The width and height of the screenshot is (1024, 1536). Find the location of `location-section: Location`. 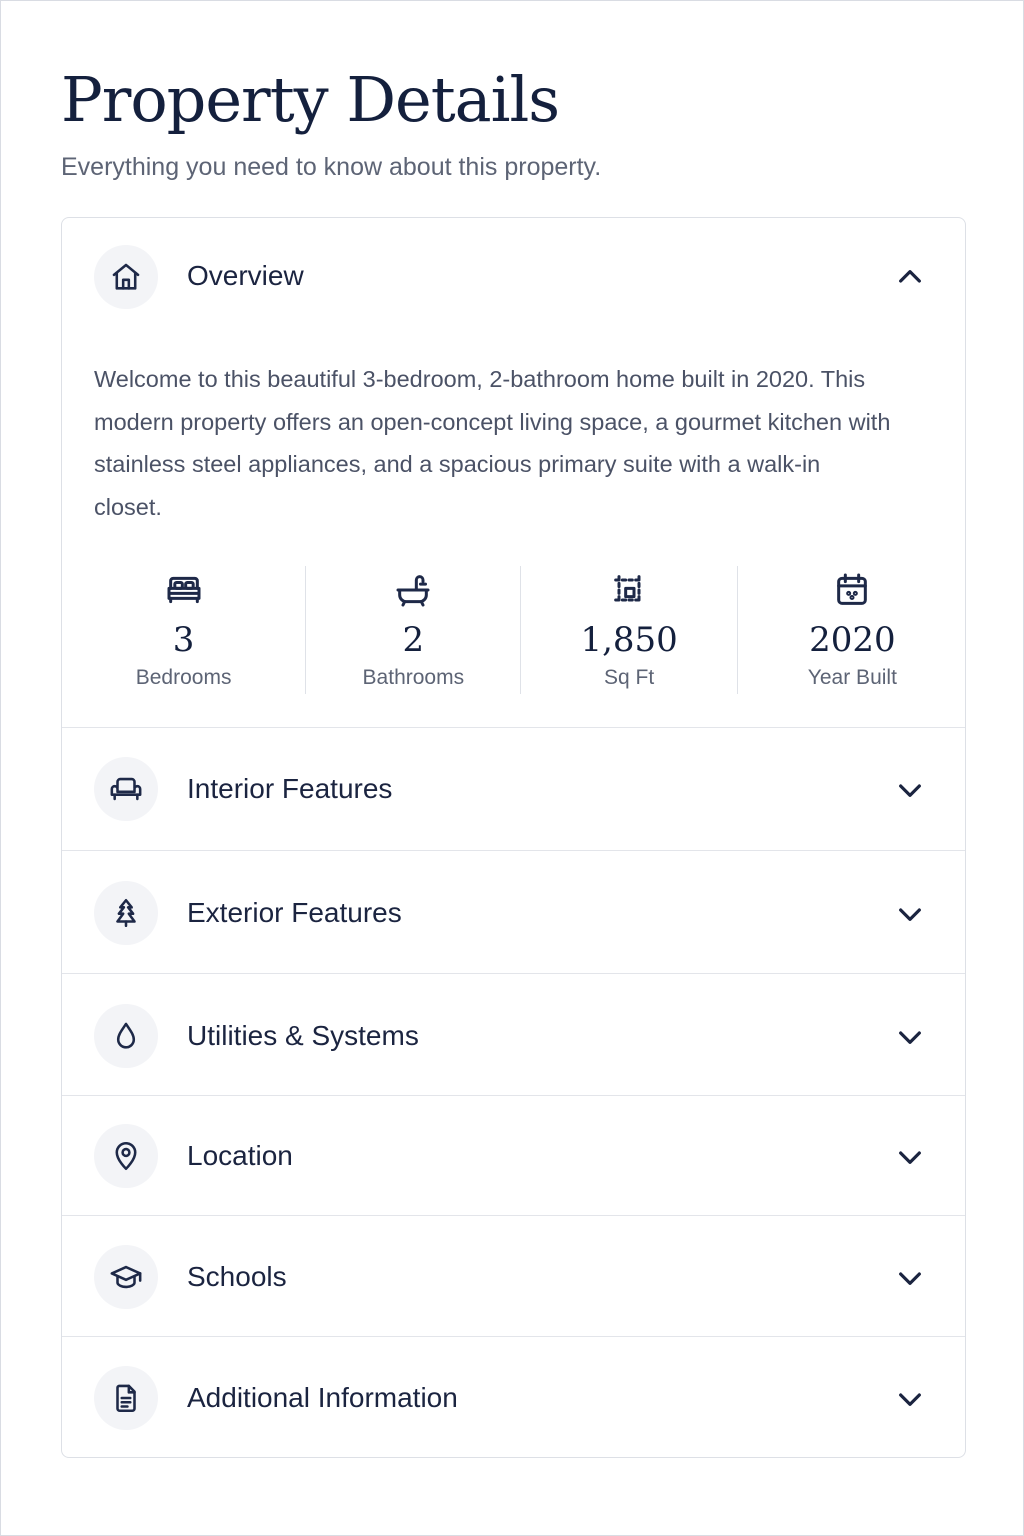

location-section: Location is located at coordinates (513, 1156).